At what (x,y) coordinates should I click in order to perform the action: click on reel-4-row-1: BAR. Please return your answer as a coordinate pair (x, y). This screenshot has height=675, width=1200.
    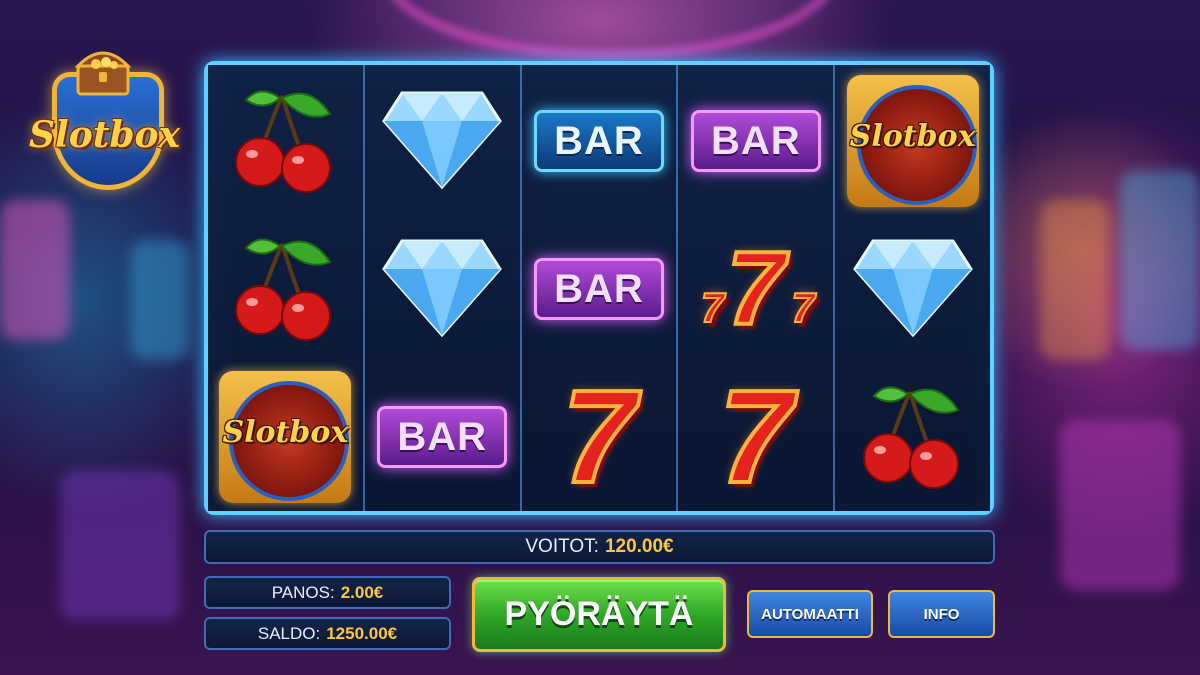
    Looking at the image, I should click on (755, 141).